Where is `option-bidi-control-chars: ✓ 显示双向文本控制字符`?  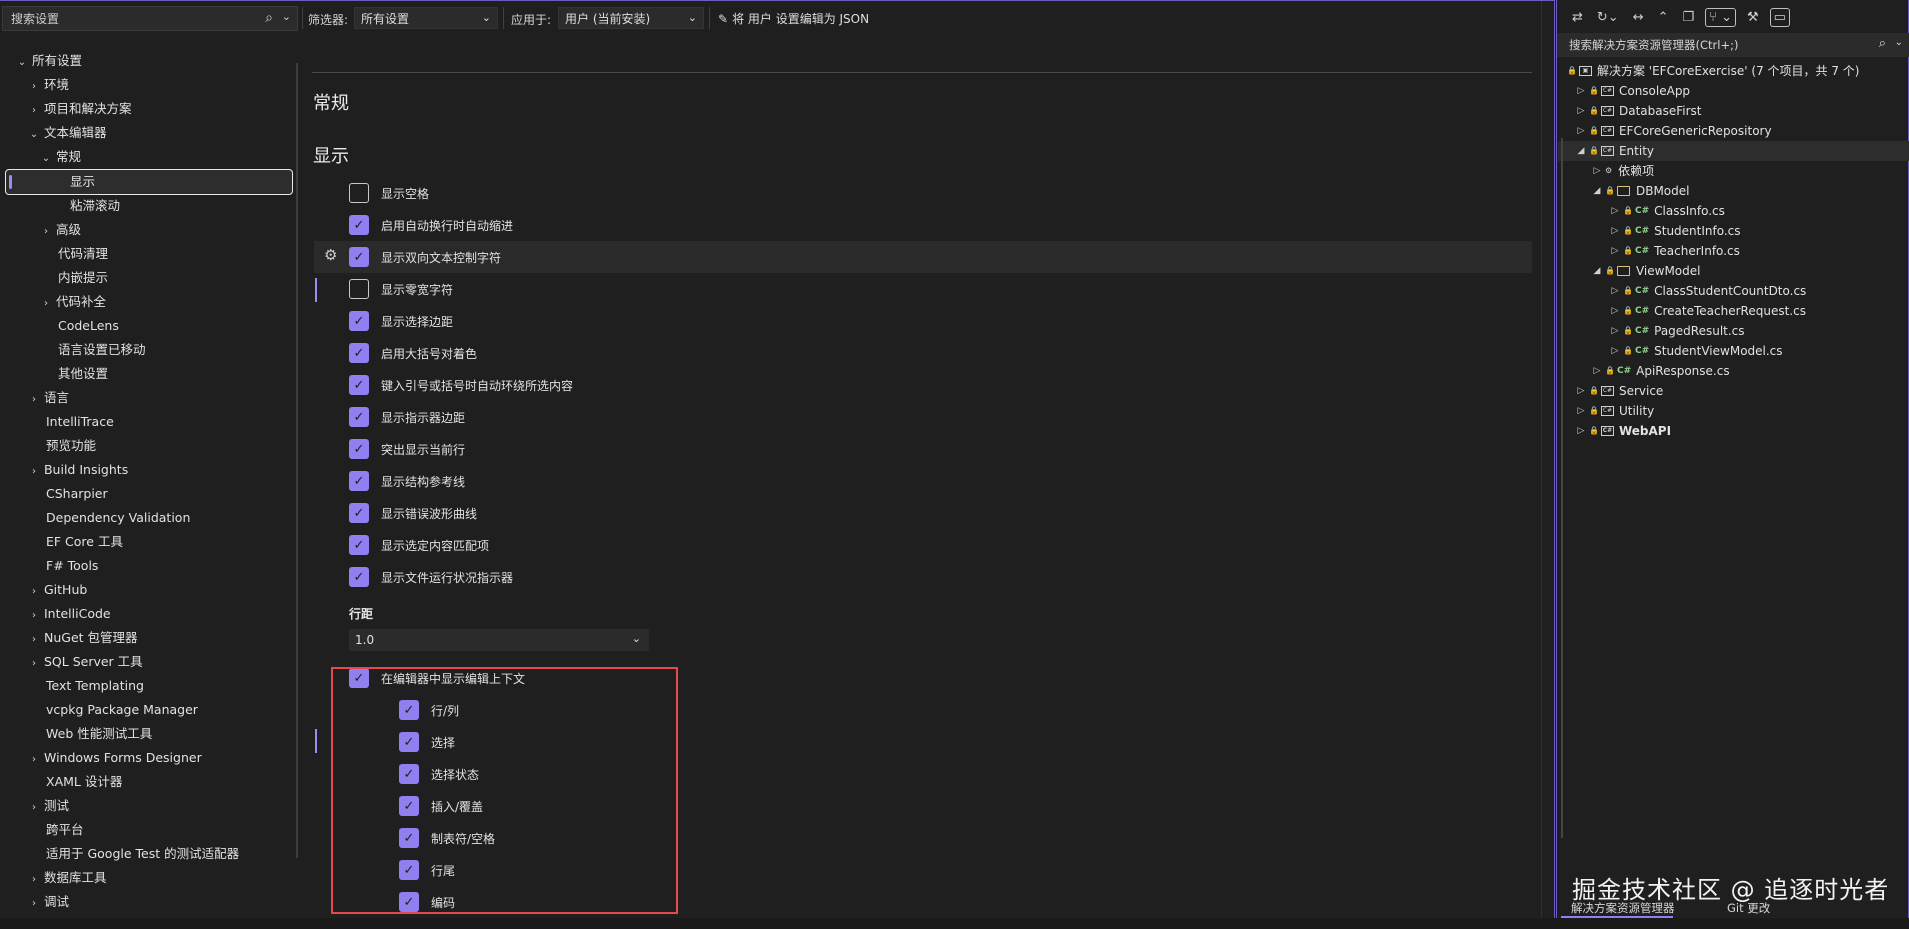
option-bidi-control-chars: ✓ 显示双向文本控制字符 is located at coordinates (425, 257).